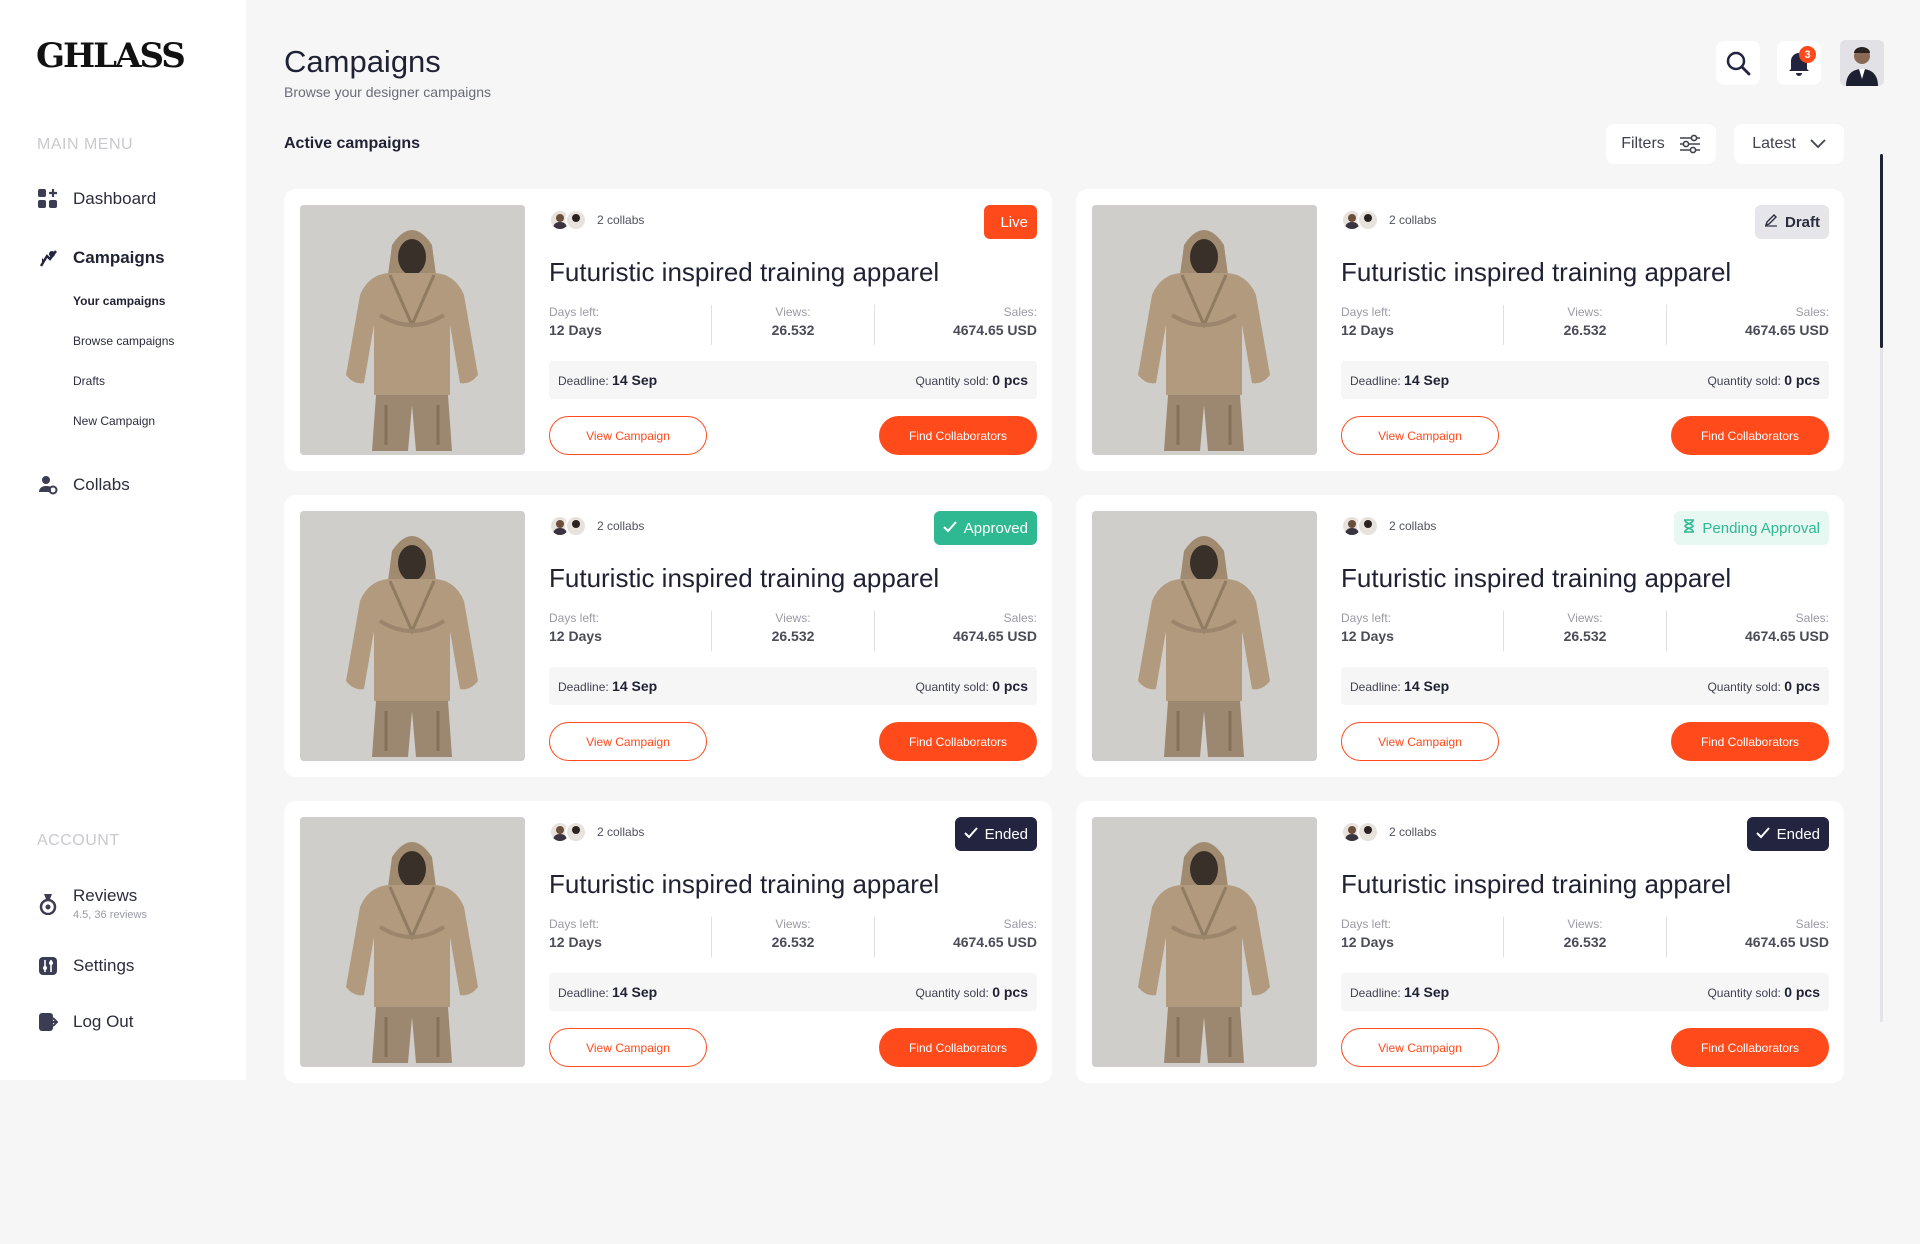 Image resolution: width=1920 pixels, height=1244 pixels. Describe the element at coordinates (105, 895) in the screenshot. I see `sidebar-item-label: Reviews` at that location.